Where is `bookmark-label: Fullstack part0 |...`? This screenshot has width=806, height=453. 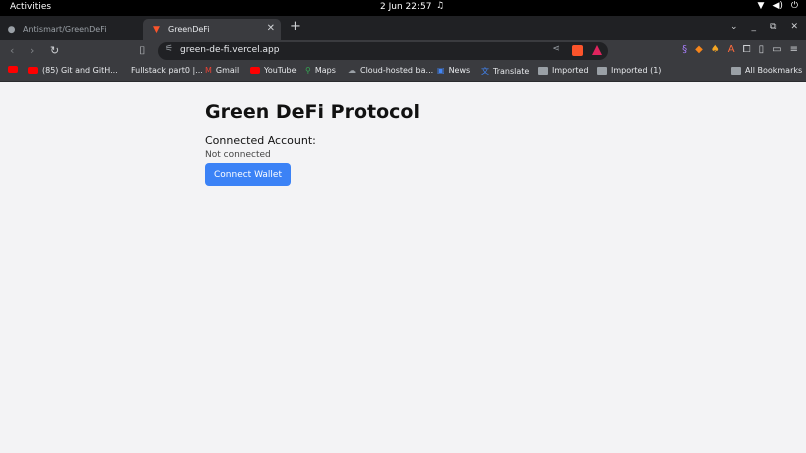 bookmark-label: Fullstack part0 |... is located at coordinates (167, 70).